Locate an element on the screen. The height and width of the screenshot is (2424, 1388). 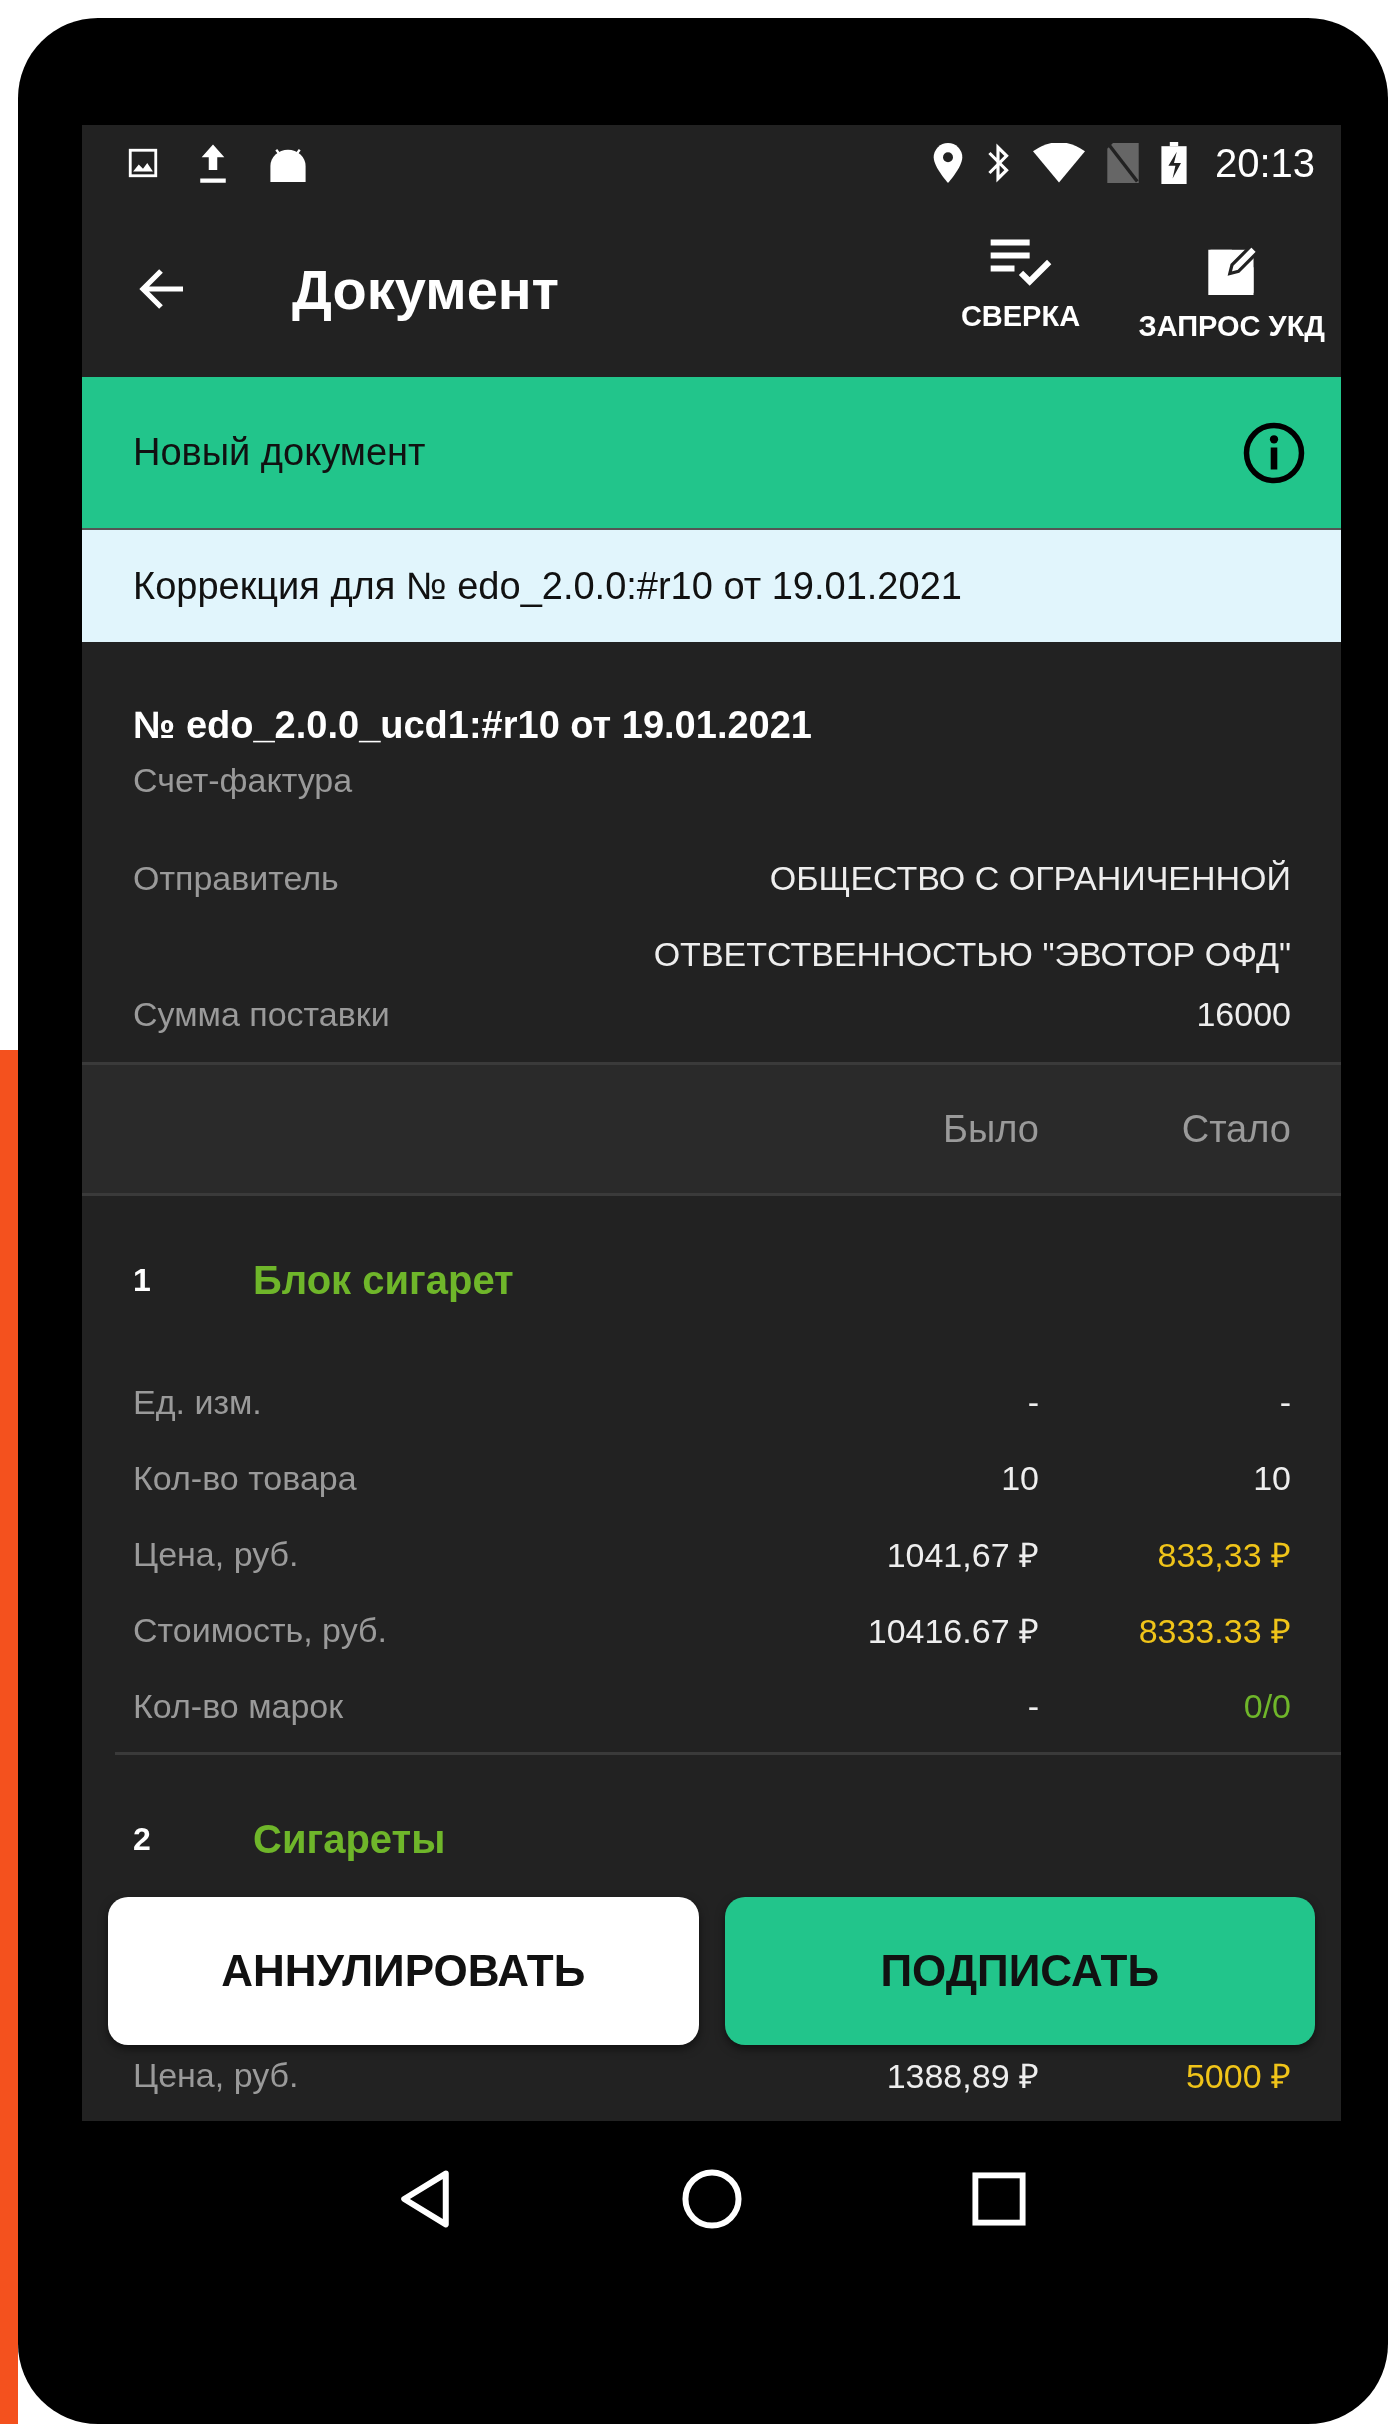
wifi-icon is located at coordinates (1058, 163).